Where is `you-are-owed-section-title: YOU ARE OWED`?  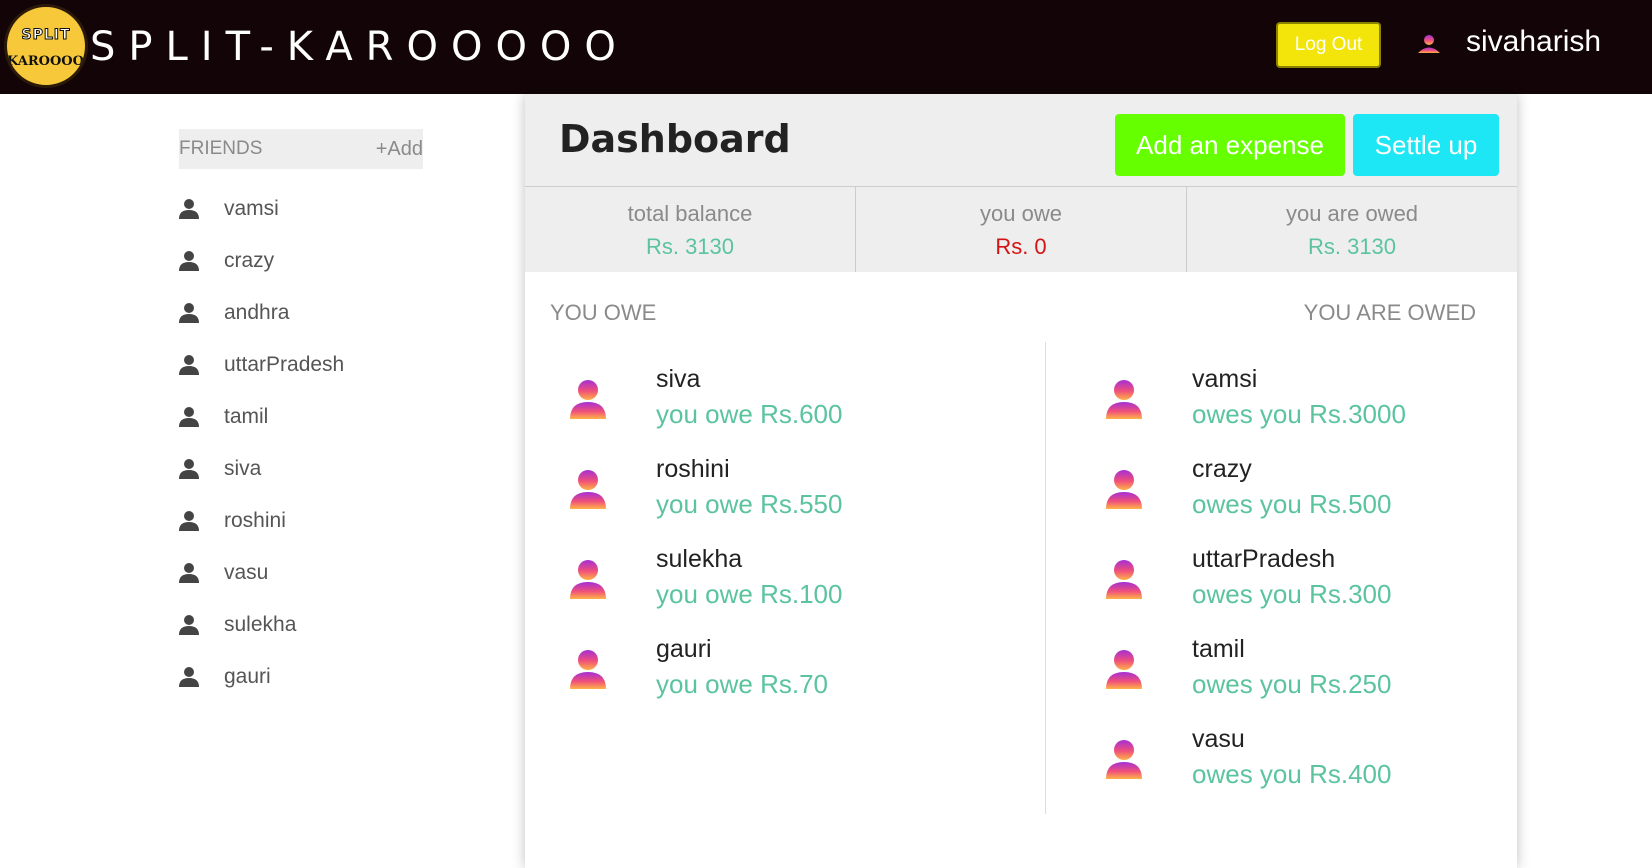 you-are-owed-section-title: YOU ARE OWED is located at coordinates (1389, 312).